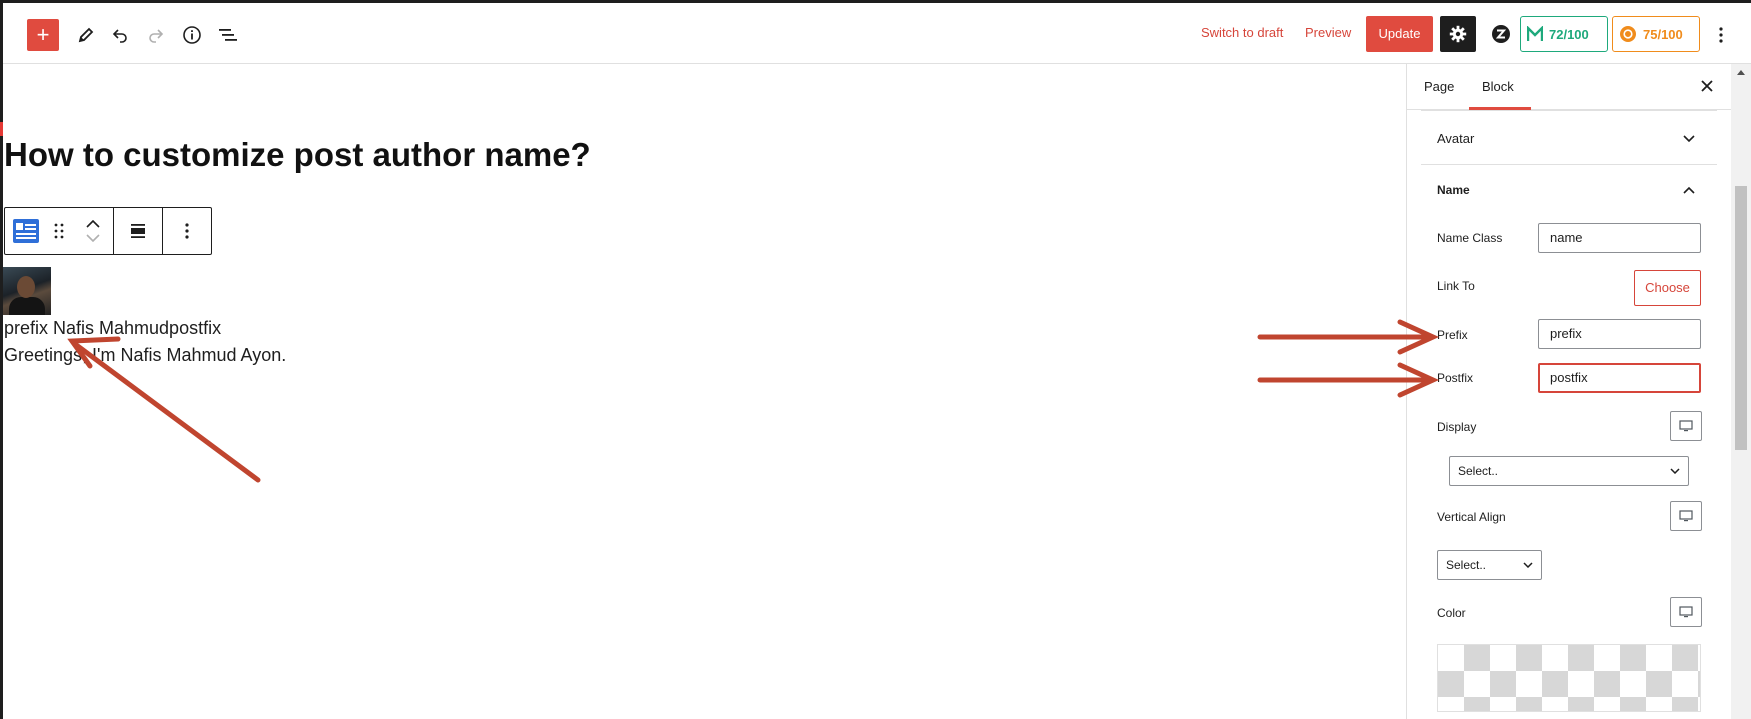 Image resolution: width=1751 pixels, height=719 pixels. I want to click on info-icon, so click(192, 35).